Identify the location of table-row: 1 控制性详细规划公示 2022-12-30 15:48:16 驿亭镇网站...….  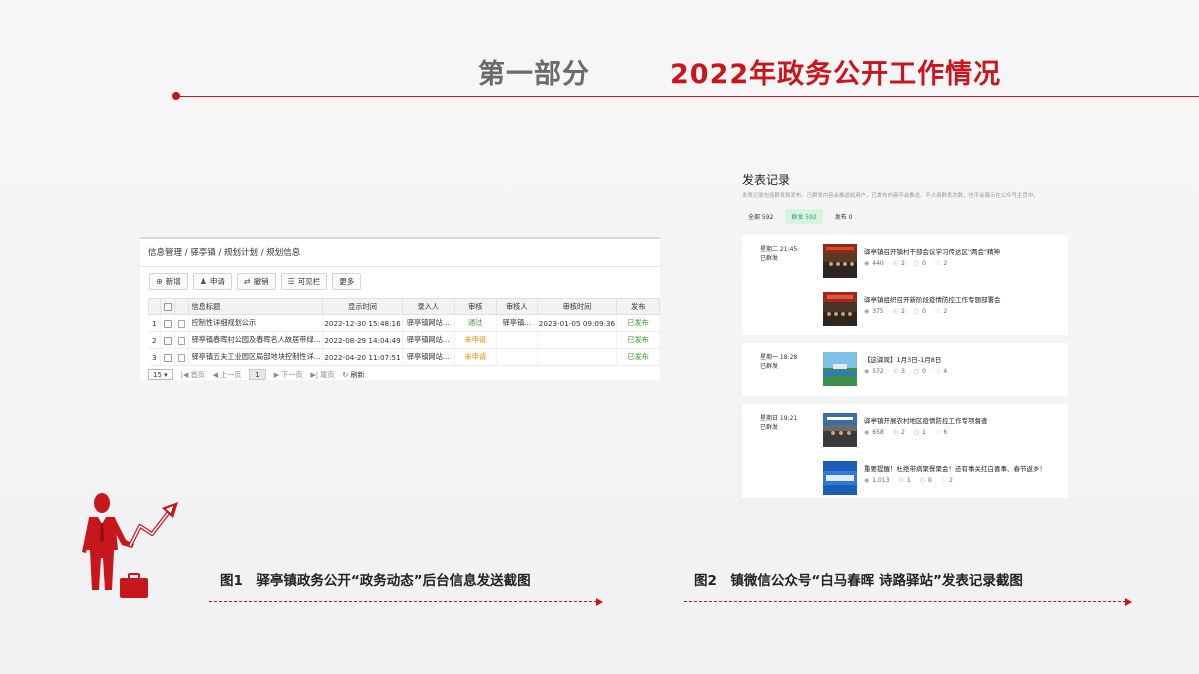
(404, 323).